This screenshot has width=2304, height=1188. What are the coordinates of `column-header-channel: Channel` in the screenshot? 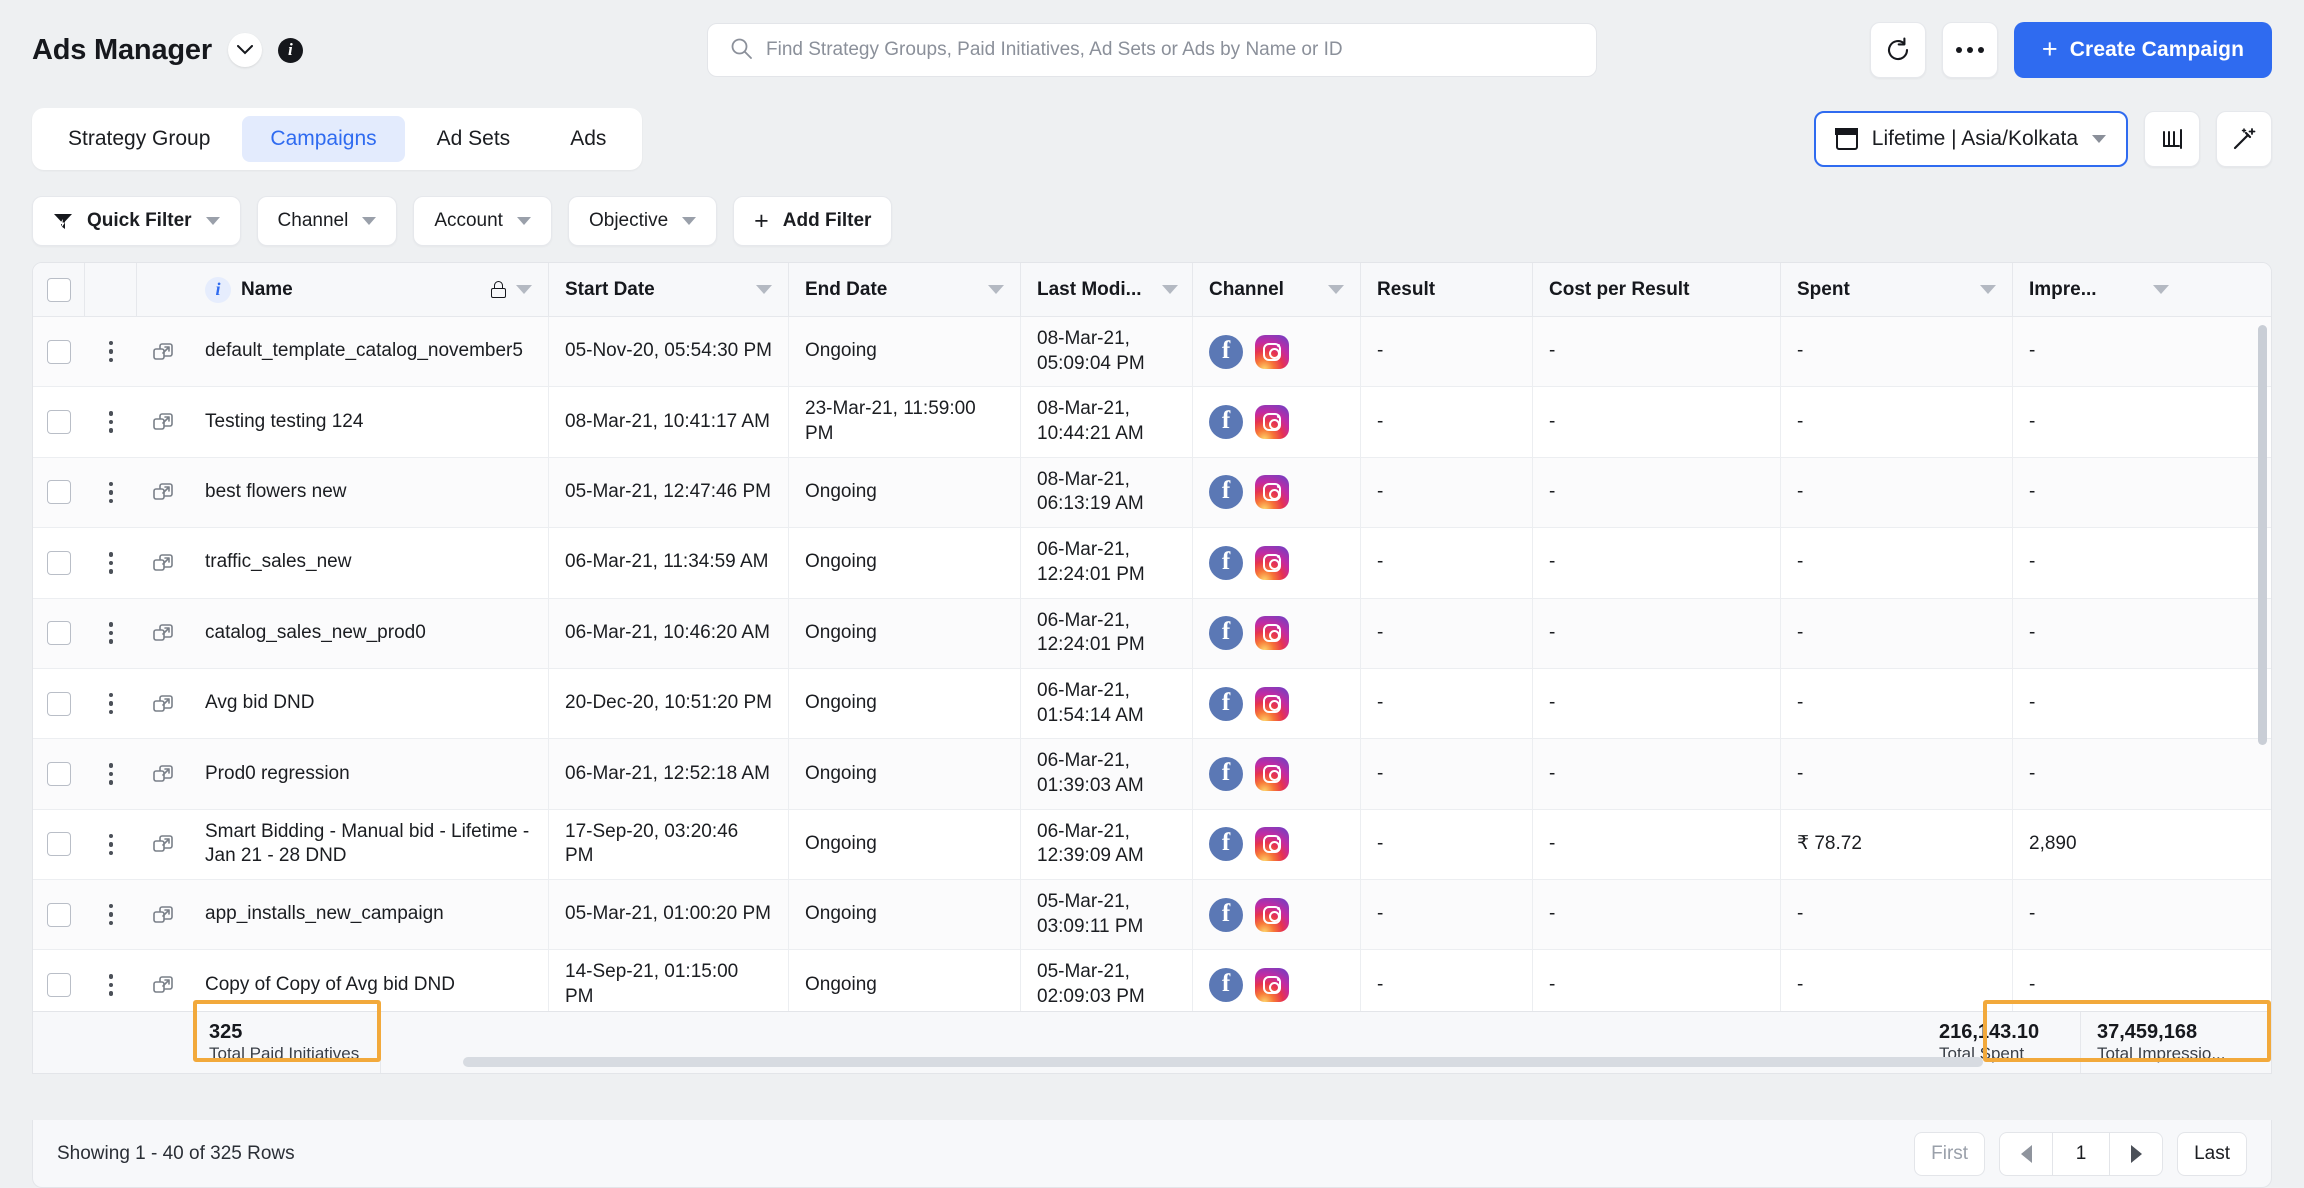 It's located at (1277, 289).